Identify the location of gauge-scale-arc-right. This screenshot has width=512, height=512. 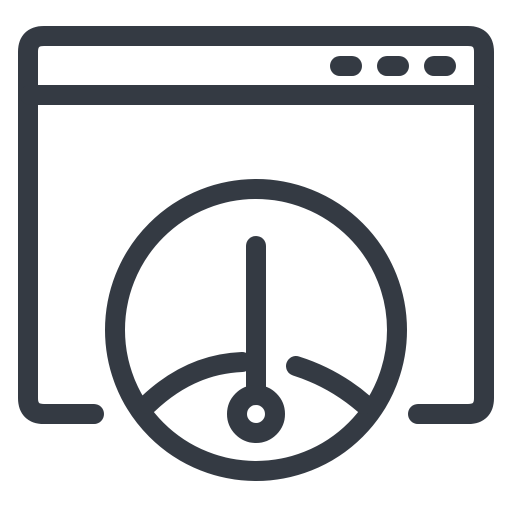
(330, 385).